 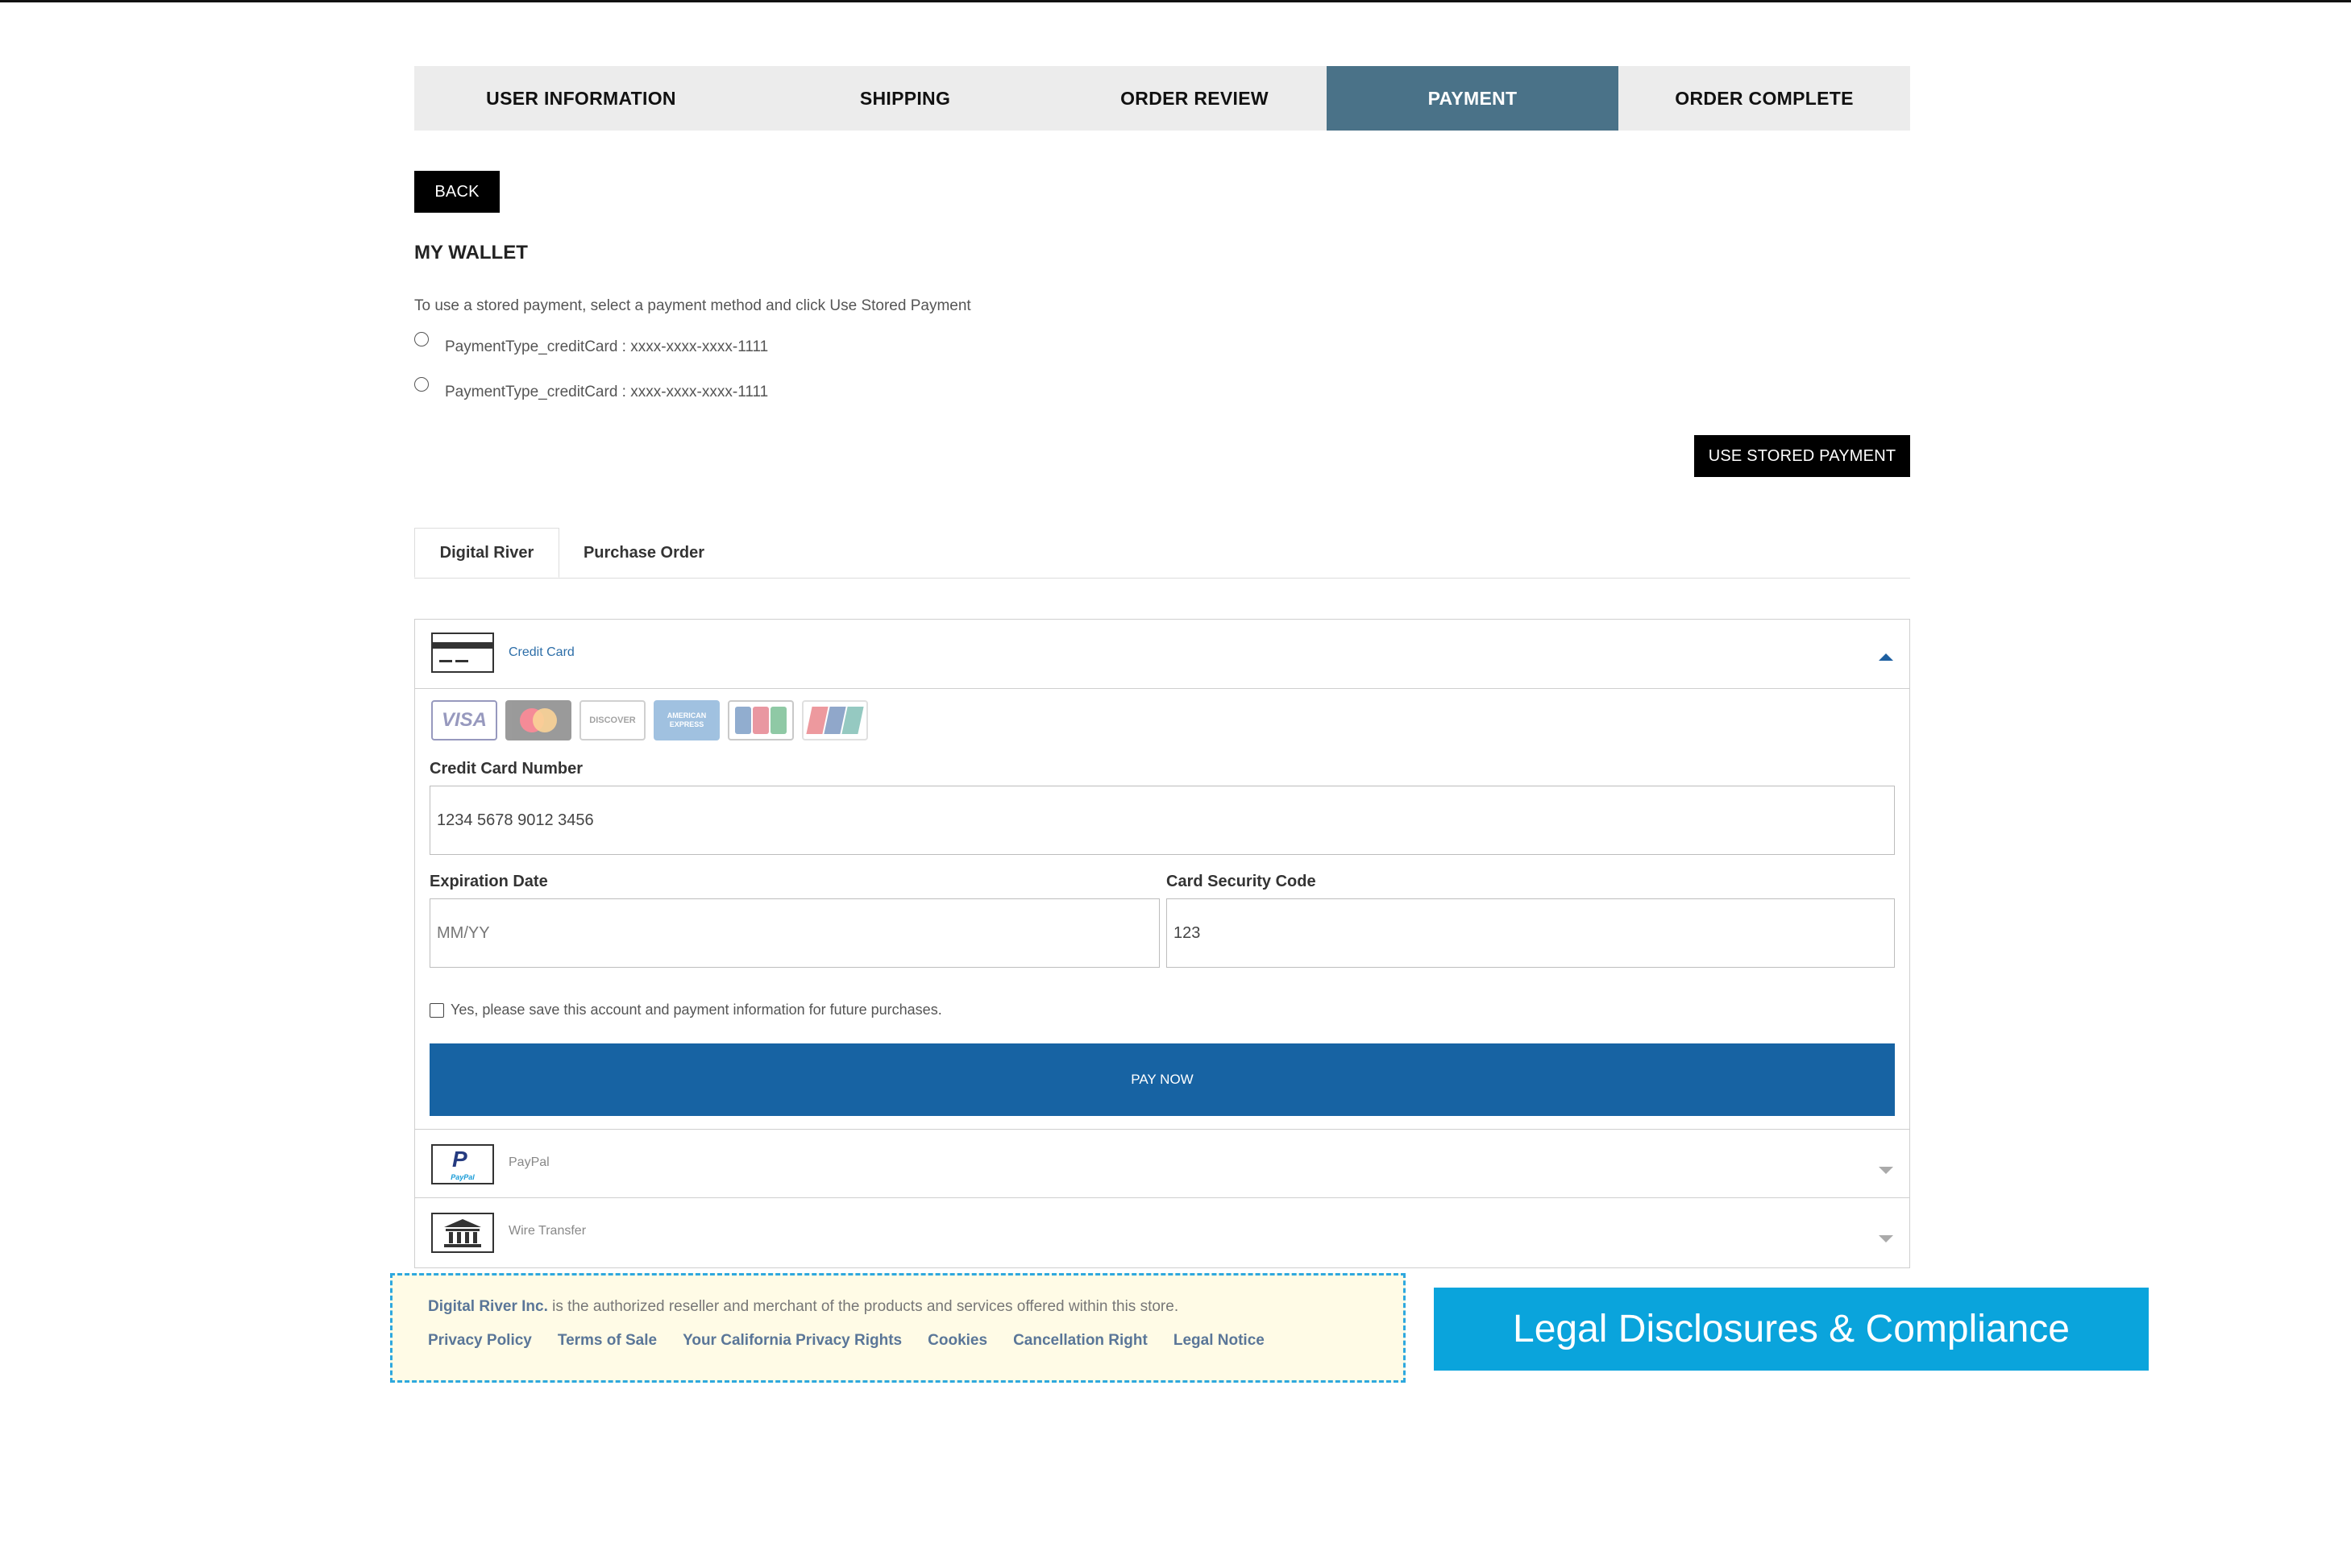 What do you see at coordinates (1162, 820) in the screenshot?
I see `card-number-input: 1234 5678 9012 3456` at bounding box center [1162, 820].